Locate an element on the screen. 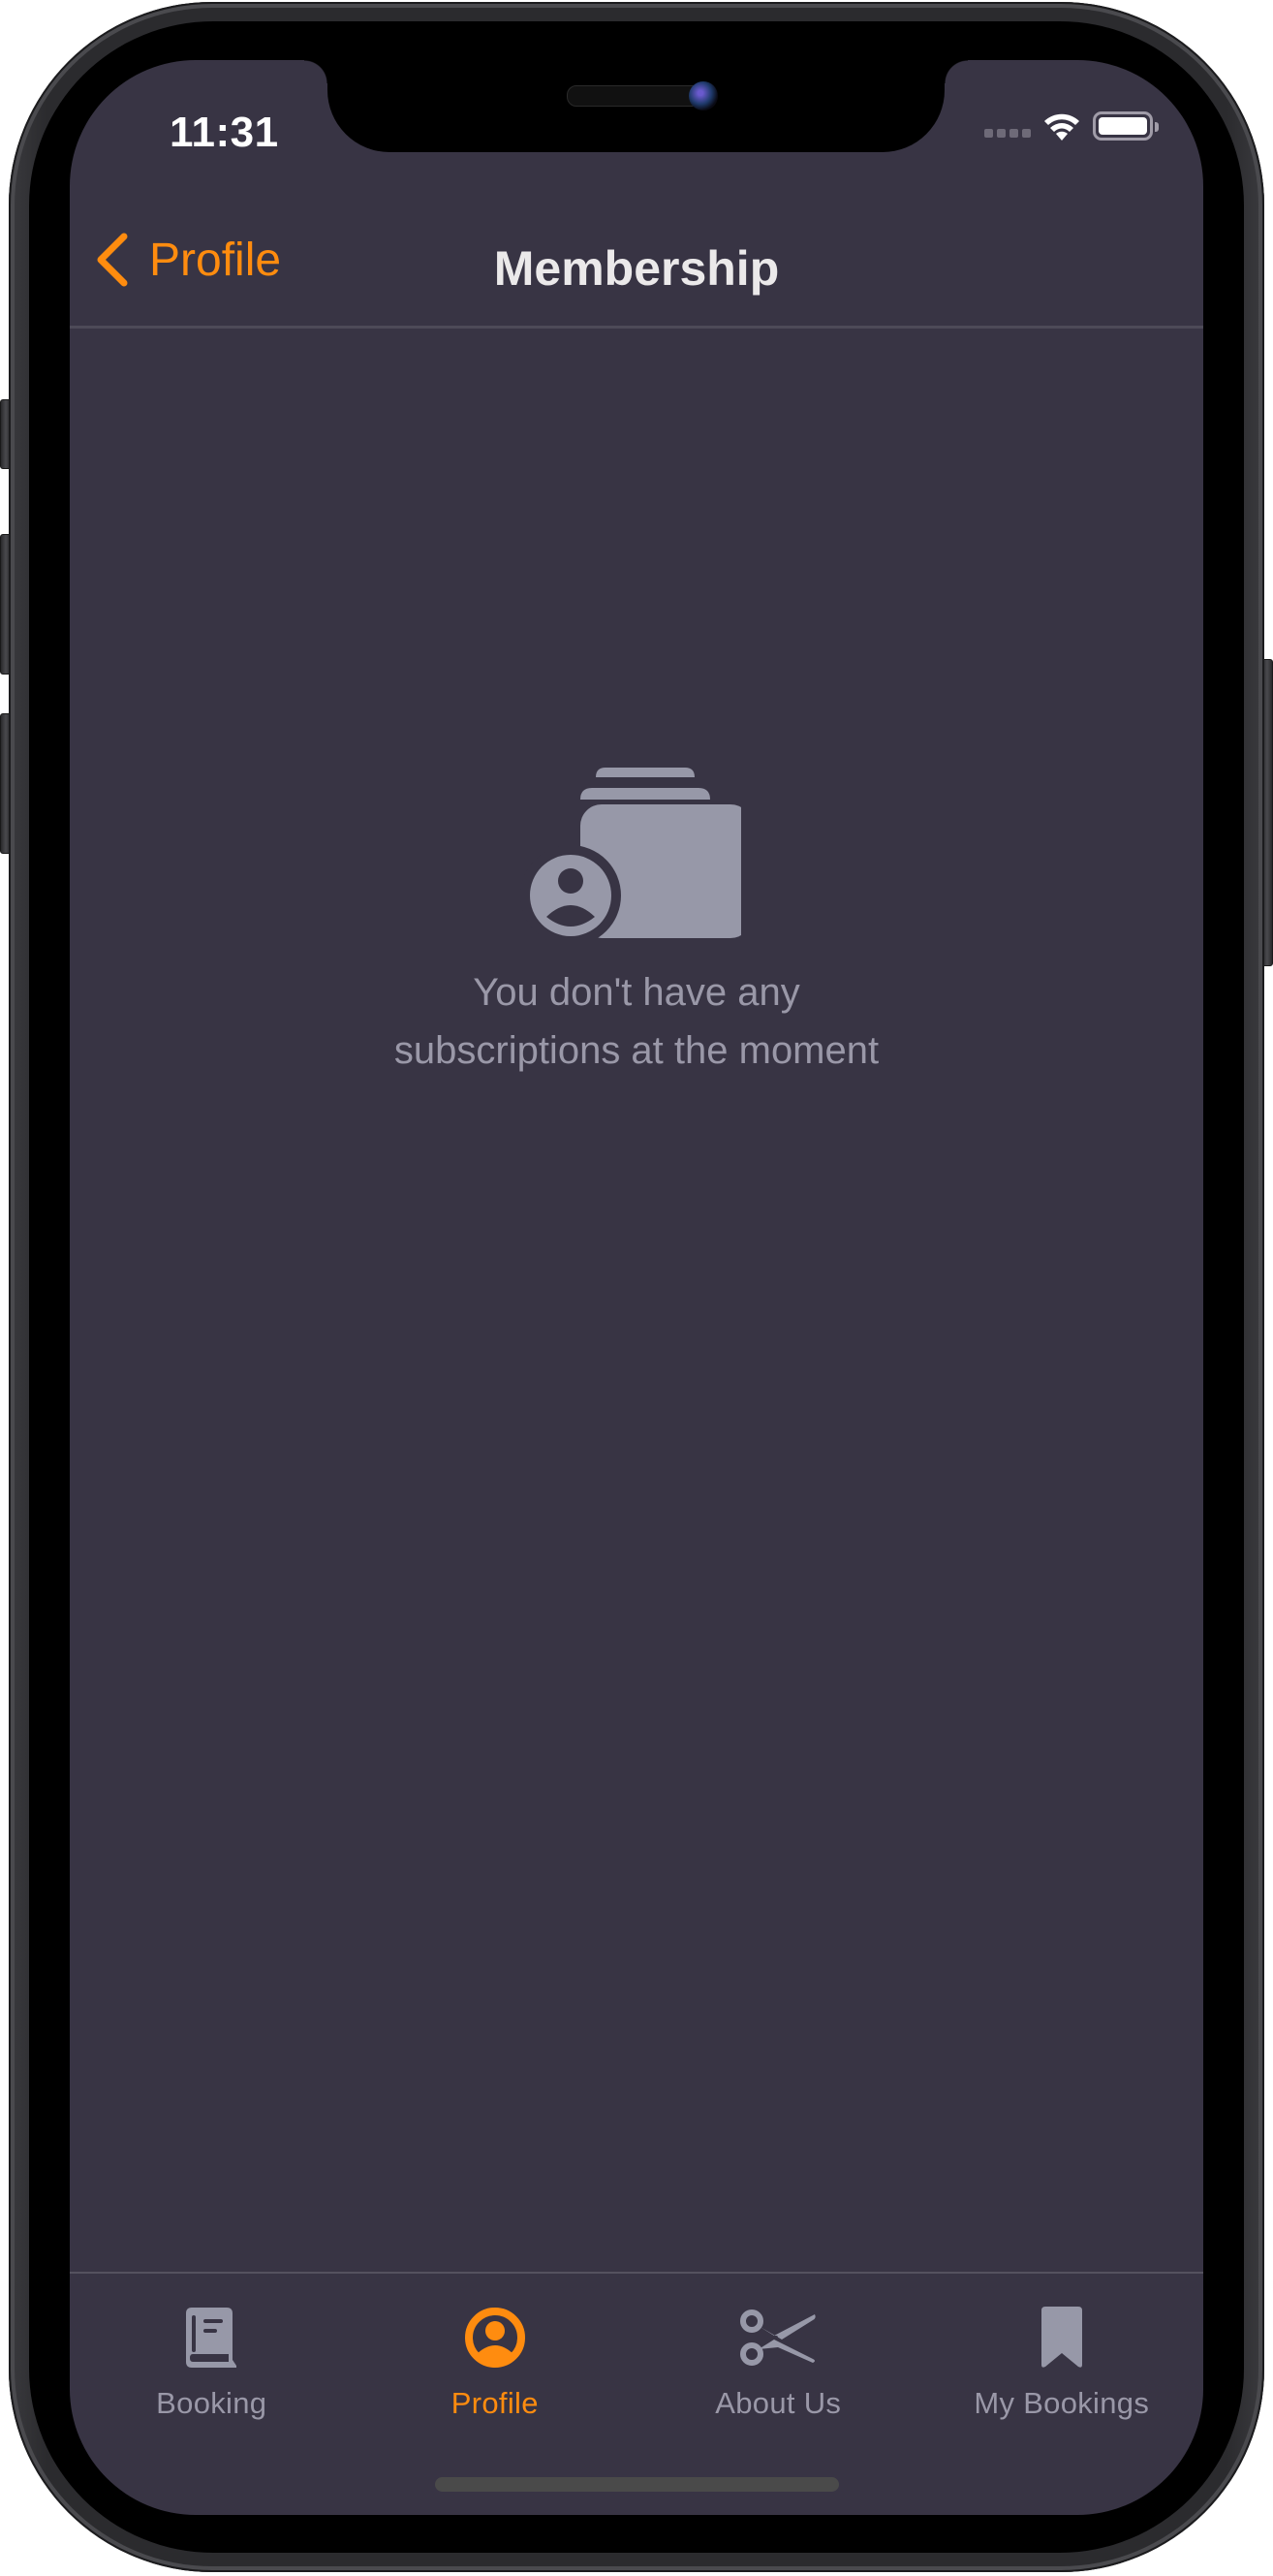 The height and width of the screenshot is (2576, 1273). tab-about-us: About Us is located at coordinates (778, 2366).